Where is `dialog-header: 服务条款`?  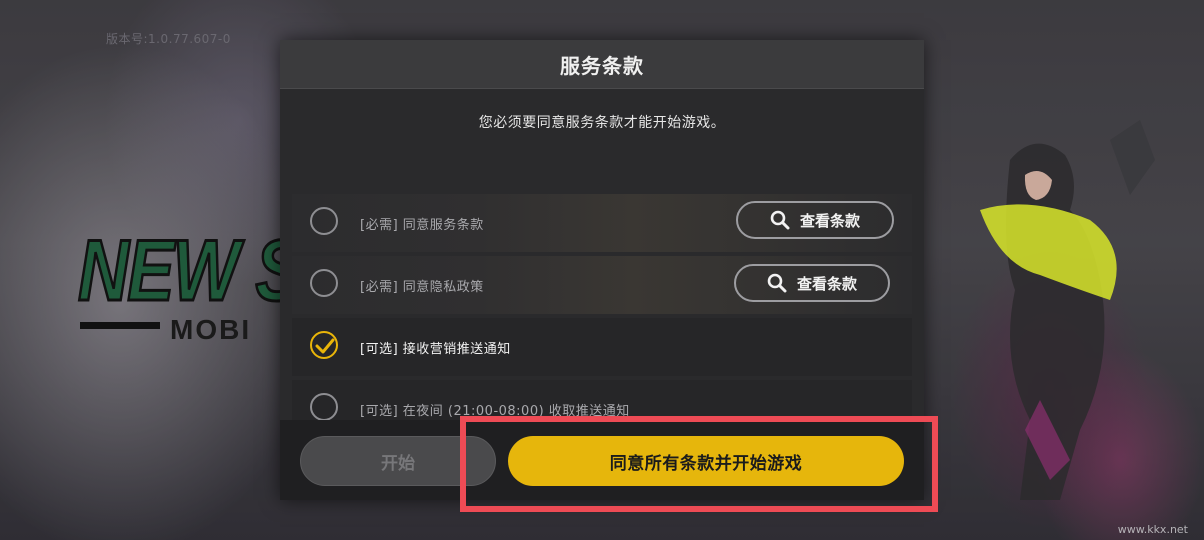
dialog-header: 服务条款 is located at coordinates (602, 64).